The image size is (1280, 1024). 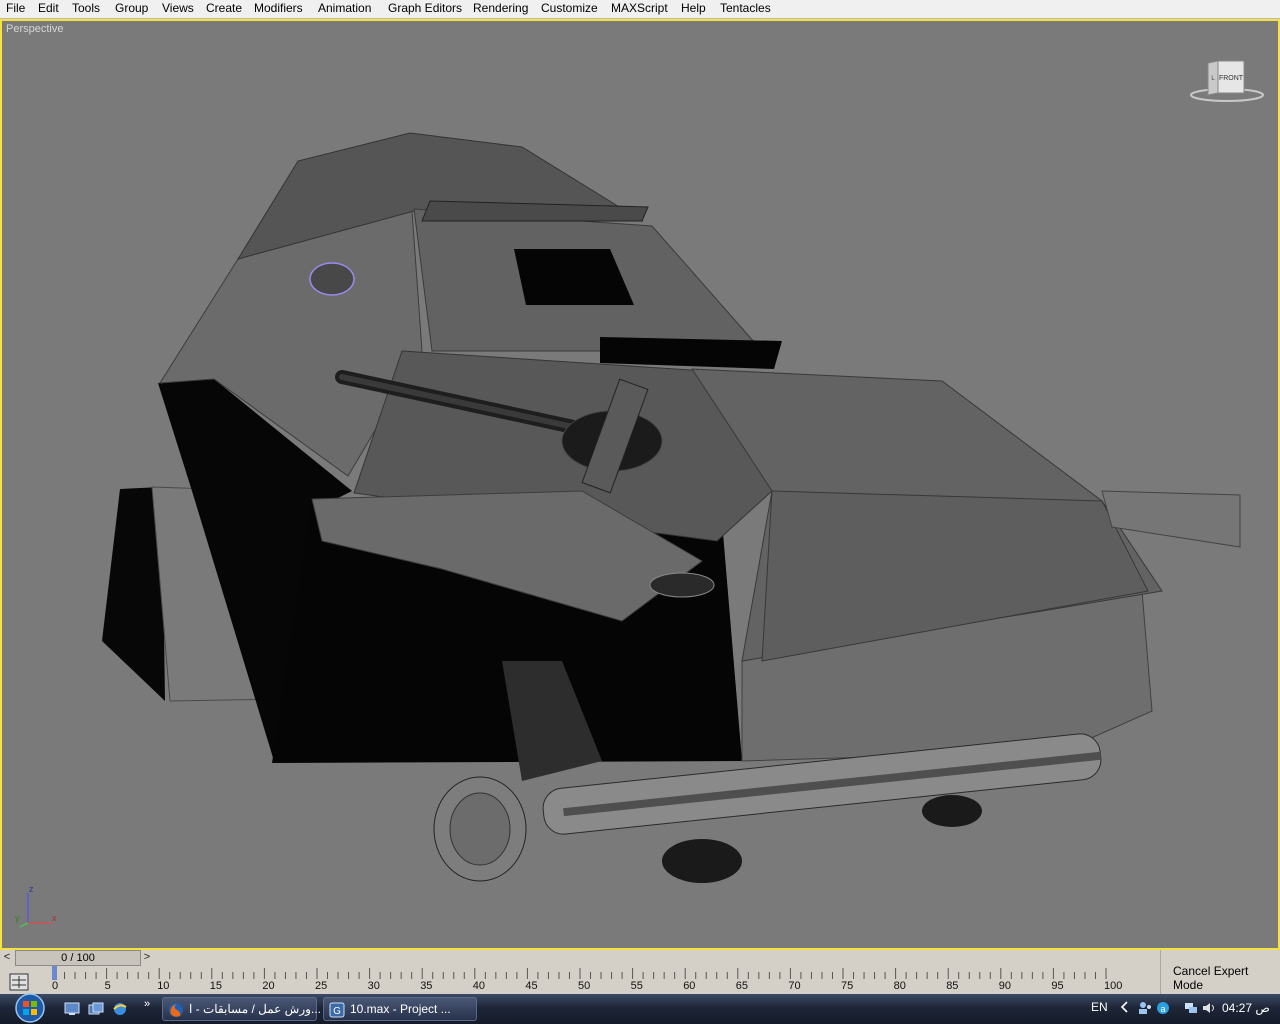 I want to click on volume-icon, so click(x=1209, y=1008).